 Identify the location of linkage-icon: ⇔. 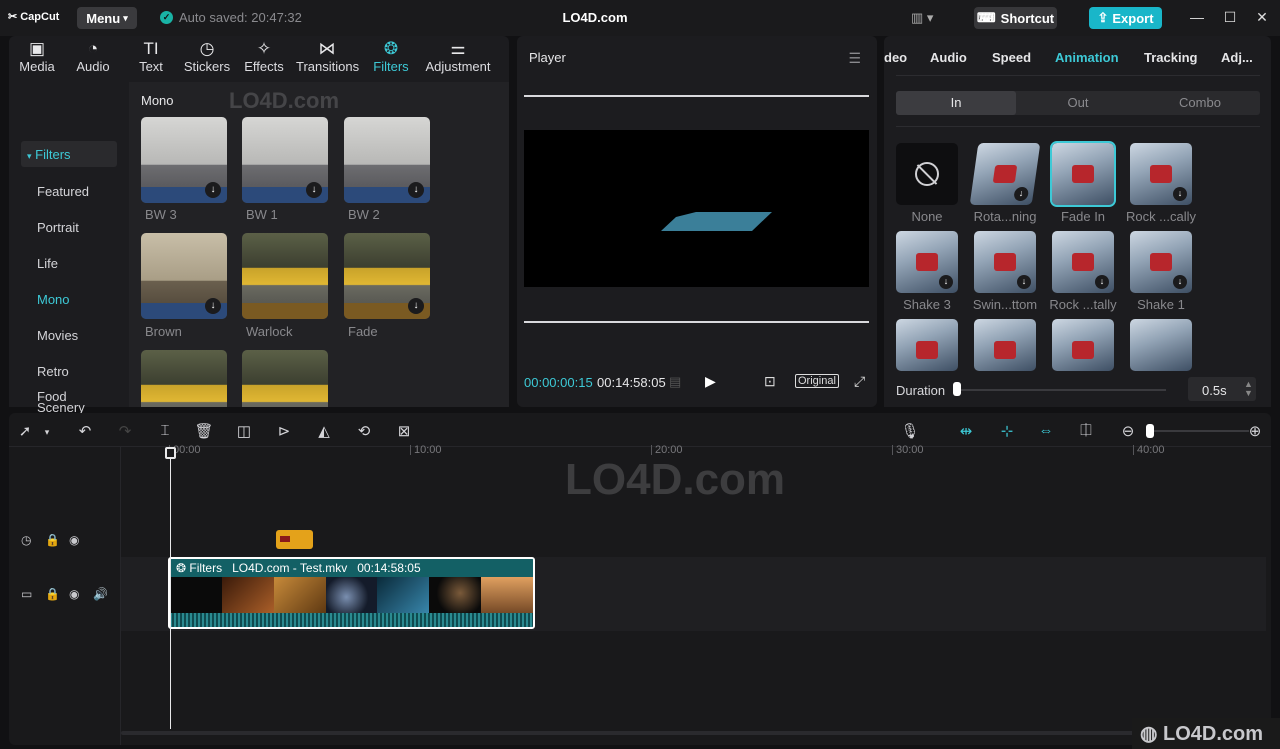
(1046, 430).